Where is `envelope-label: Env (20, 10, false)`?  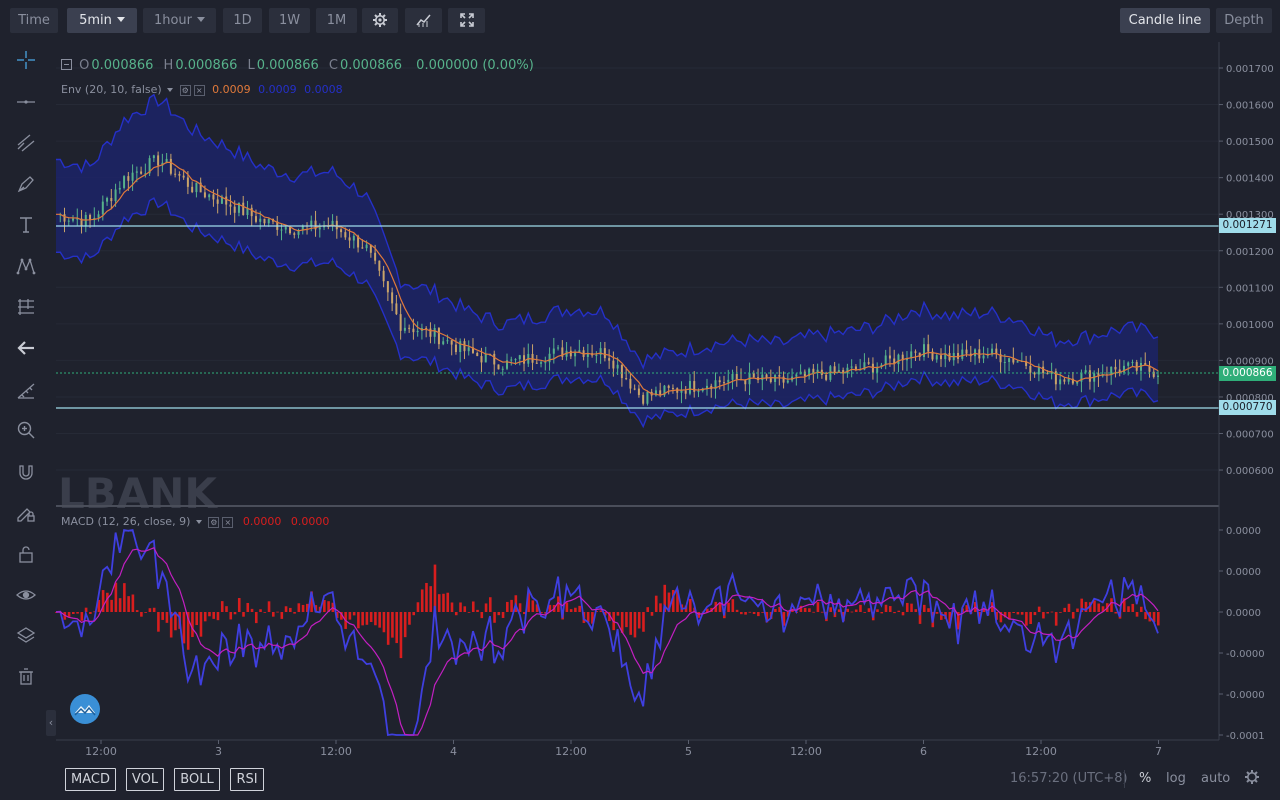 envelope-label: Env (20, 10, false) is located at coordinates (111, 89).